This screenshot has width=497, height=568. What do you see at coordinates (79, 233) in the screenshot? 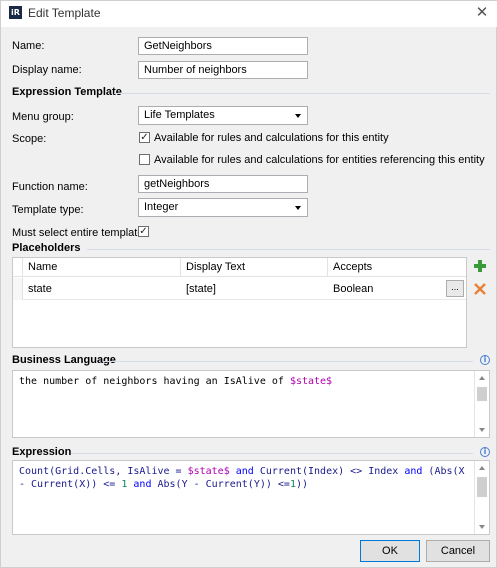
I see `must-select-label: Must select entire template:` at bounding box center [79, 233].